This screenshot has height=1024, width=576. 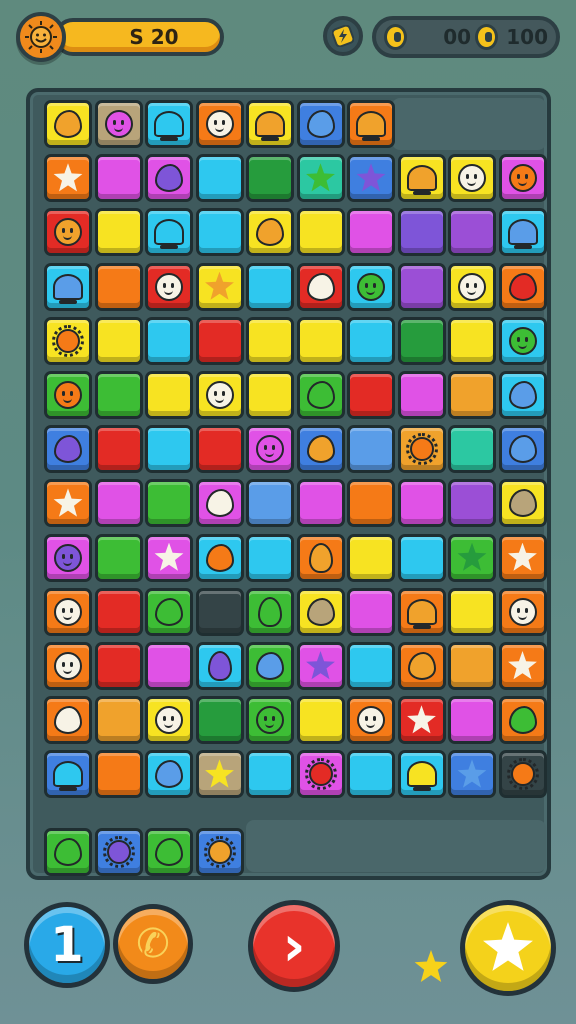 What do you see at coordinates (343, 36) in the screenshot?
I see `boost-button` at bounding box center [343, 36].